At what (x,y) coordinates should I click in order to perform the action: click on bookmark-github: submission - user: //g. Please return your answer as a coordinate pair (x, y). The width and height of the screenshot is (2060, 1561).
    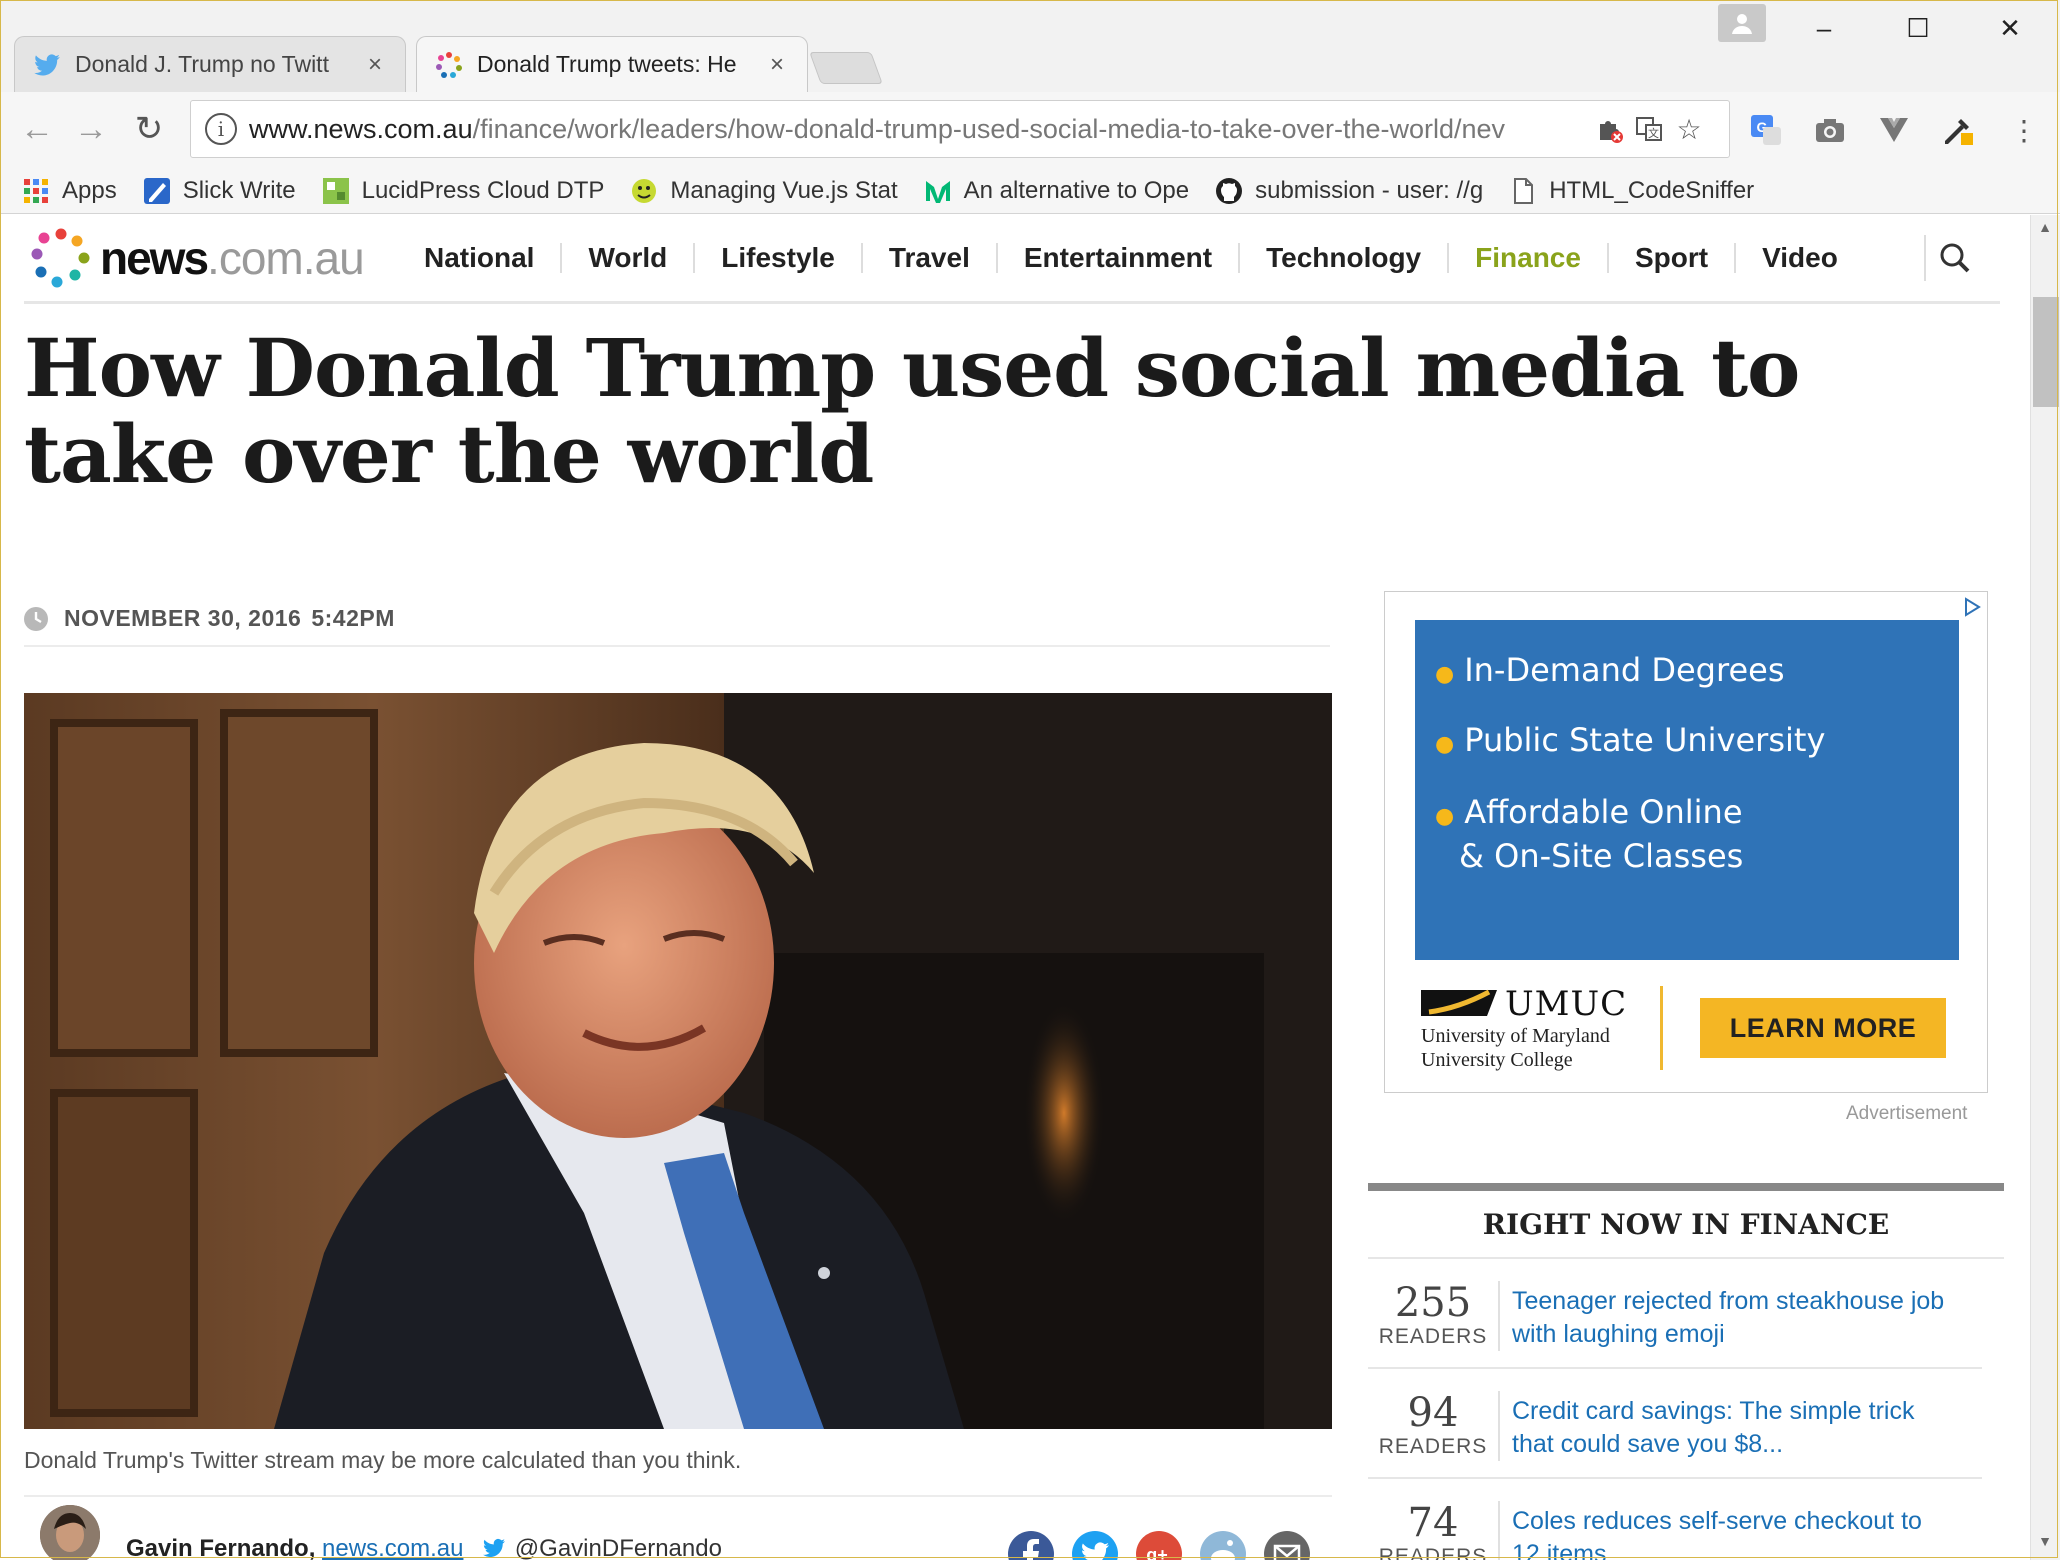
    Looking at the image, I should click on (1349, 191).